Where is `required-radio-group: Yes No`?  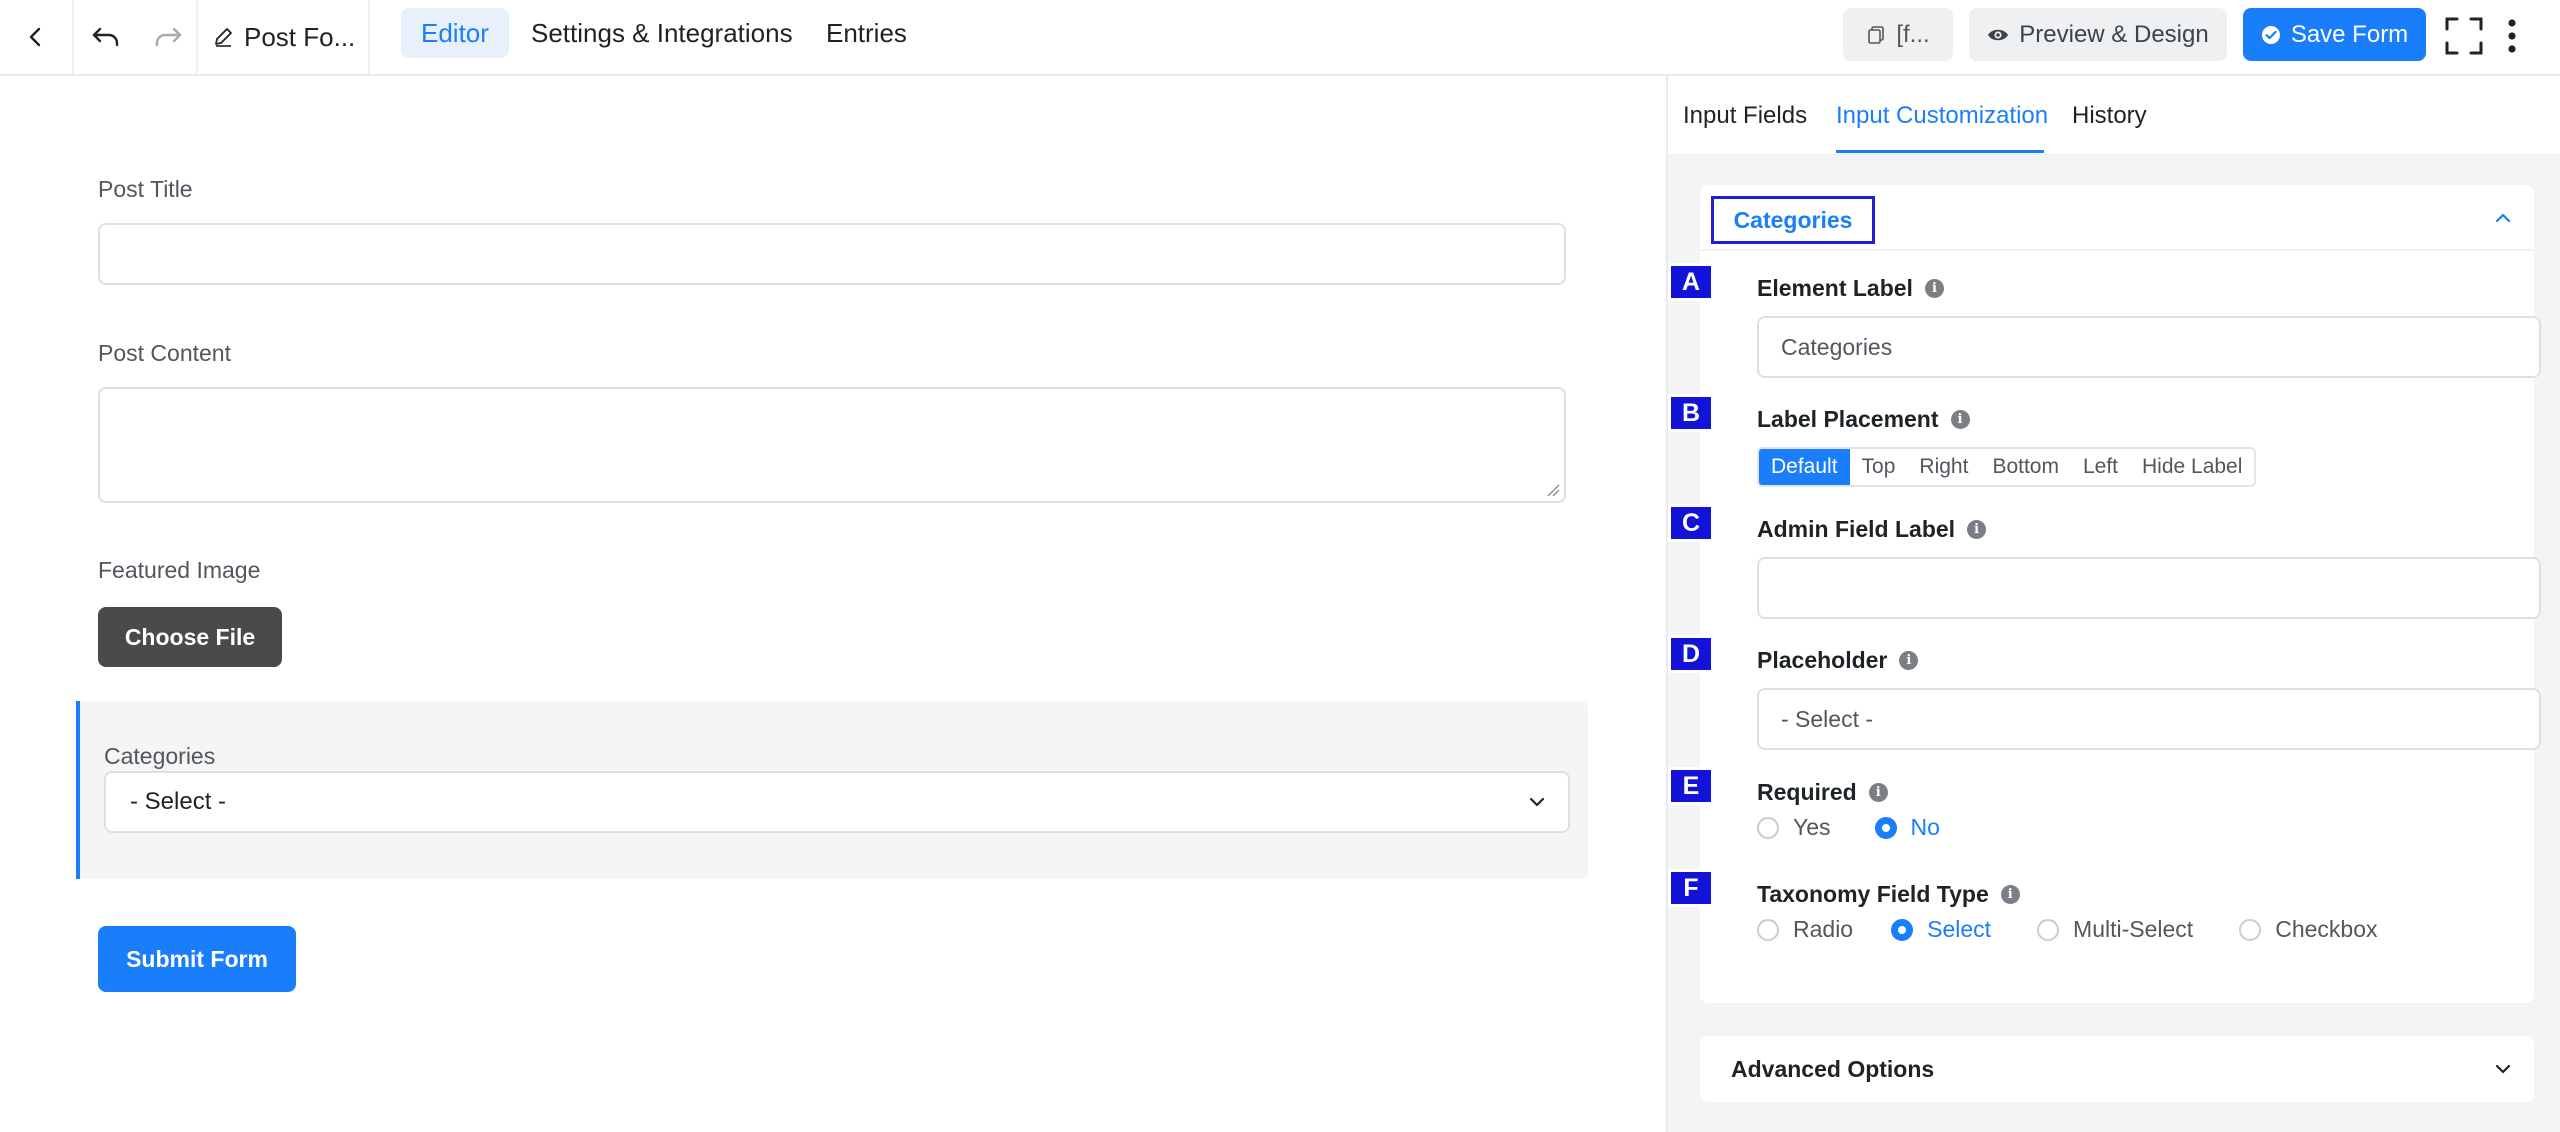 required-radio-group: Yes No is located at coordinates (1863, 827).